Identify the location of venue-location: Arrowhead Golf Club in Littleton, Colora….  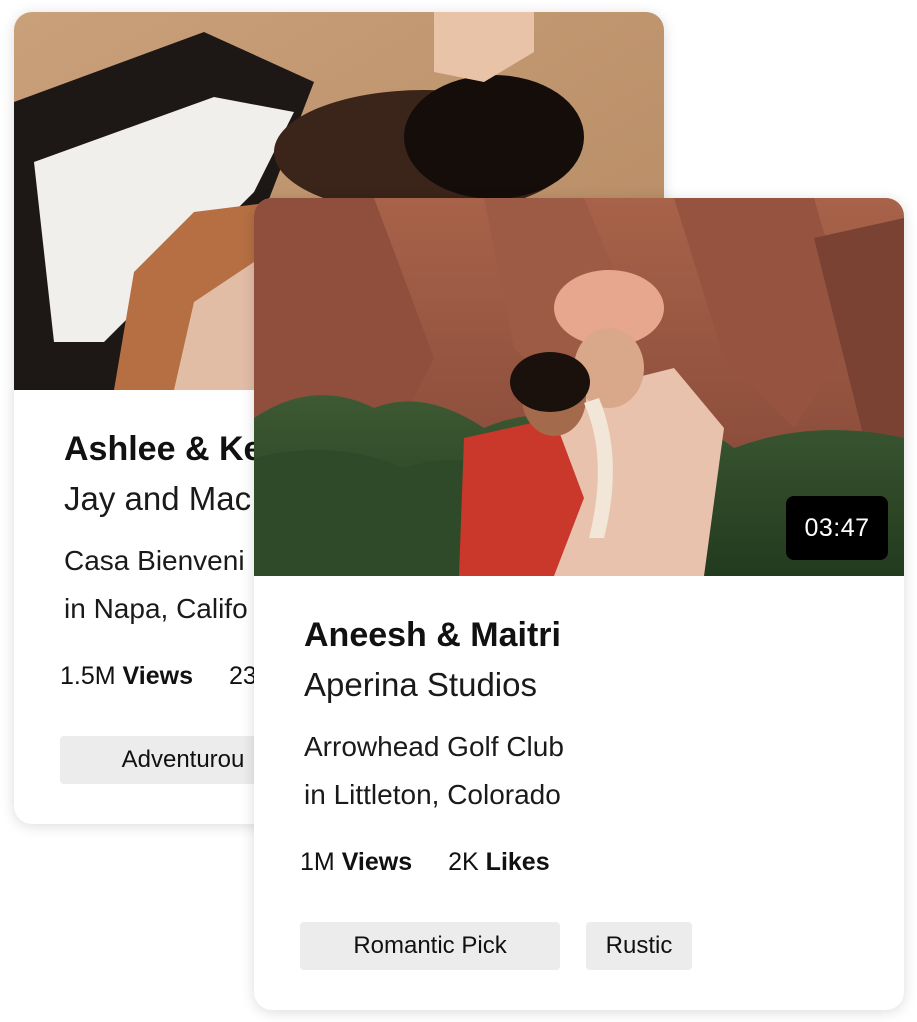
(434, 771).